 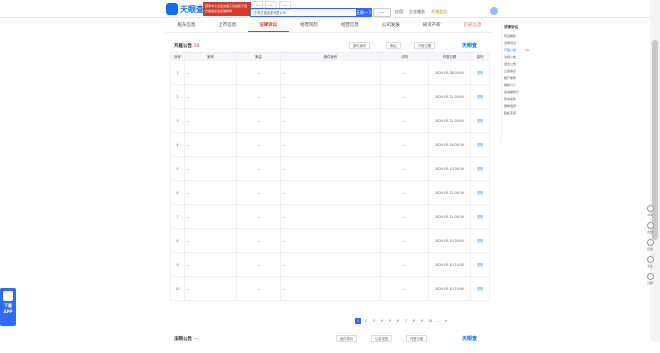 I want to click on right-nav-item: 法律诉讼, so click(x=516, y=42).